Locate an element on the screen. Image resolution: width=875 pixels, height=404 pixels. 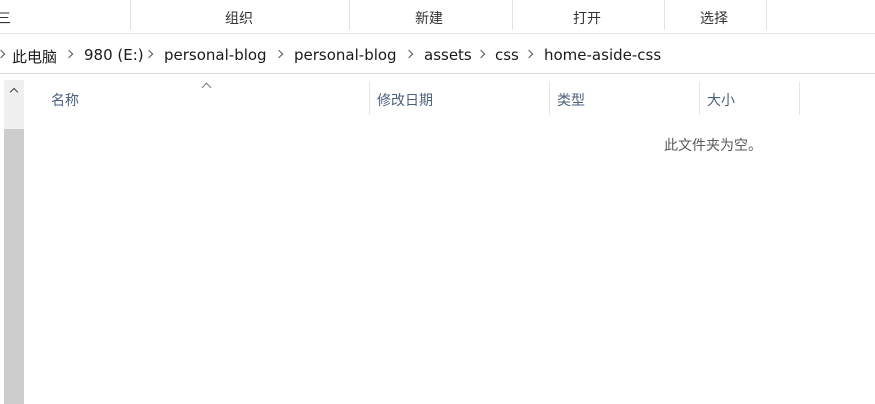
ribbon-partial-label: 三 is located at coordinates (5, 19).